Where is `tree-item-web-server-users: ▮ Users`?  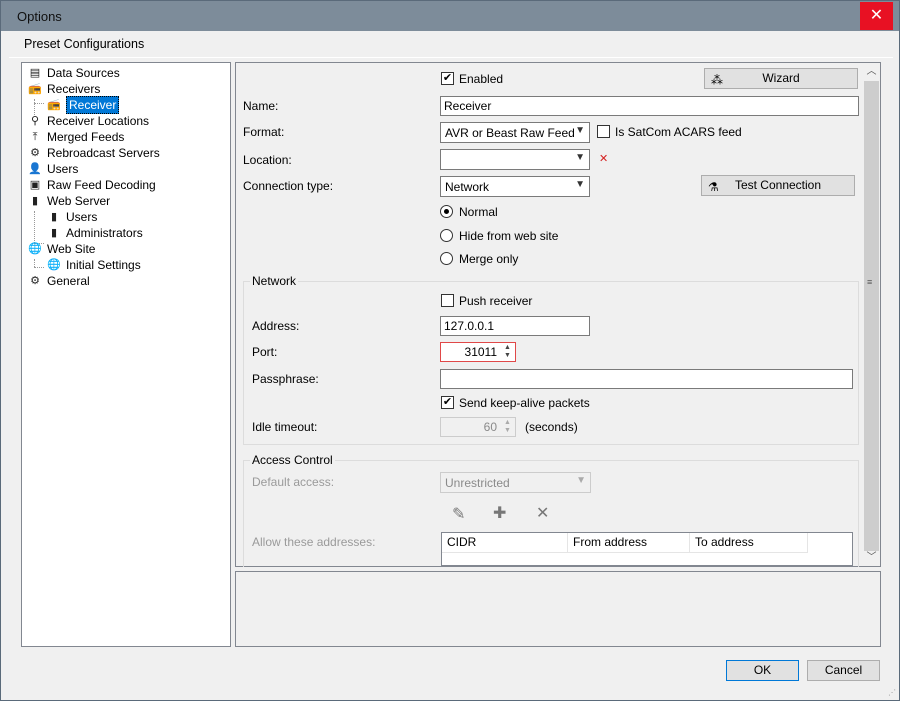 tree-item-web-server-users: ▮ Users is located at coordinates (72, 217).